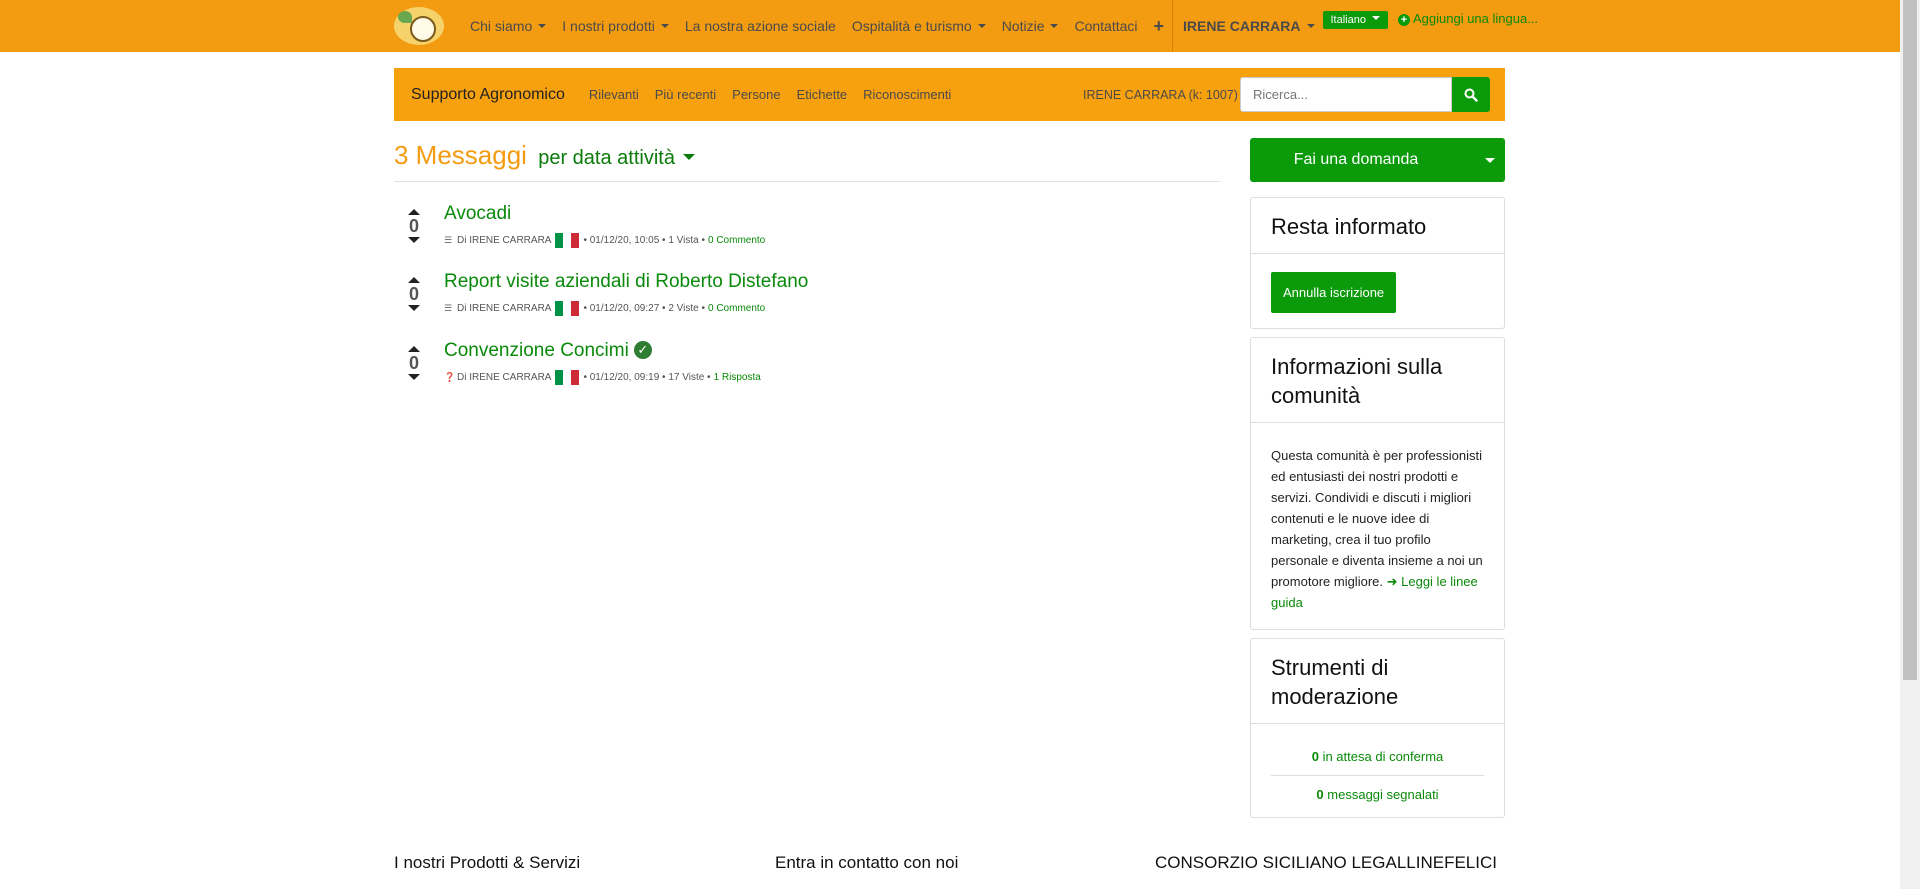 Image resolution: width=1920 pixels, height=889 pixels. Describe the element at coordinates (760, 26) in the screenshot. I see `nav-azione-sociale: La nostra azione sociale` at that location.